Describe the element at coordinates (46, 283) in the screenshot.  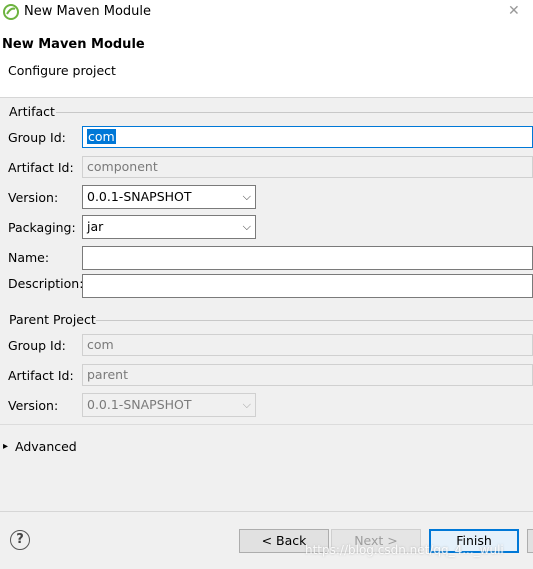
I see `description-label: Description:` at that location.